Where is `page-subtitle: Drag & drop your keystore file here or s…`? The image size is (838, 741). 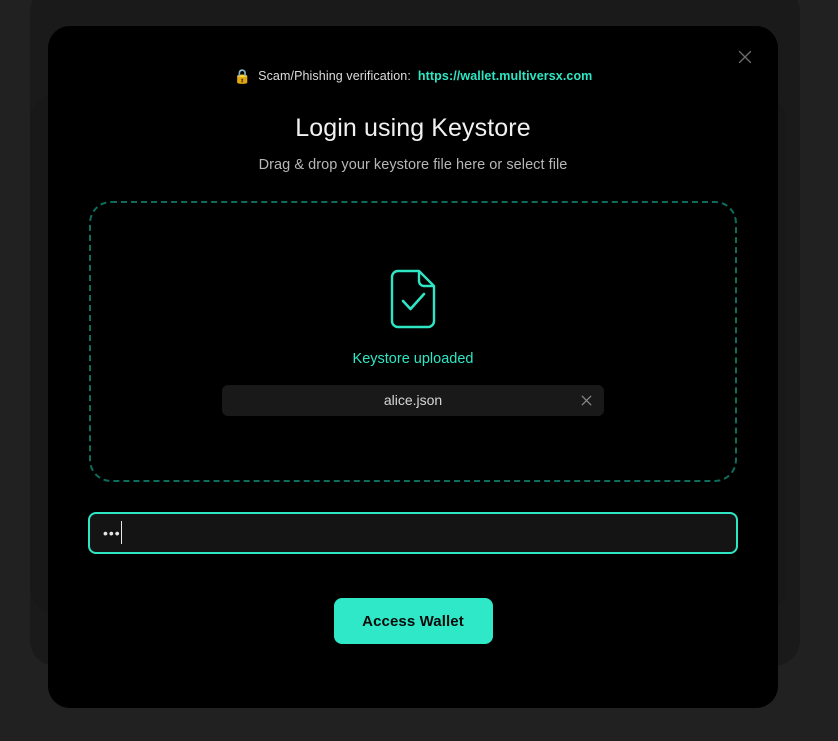 page-subtitle: Drag & drop your keystore file here or s… is located at coordinates (413, 165).